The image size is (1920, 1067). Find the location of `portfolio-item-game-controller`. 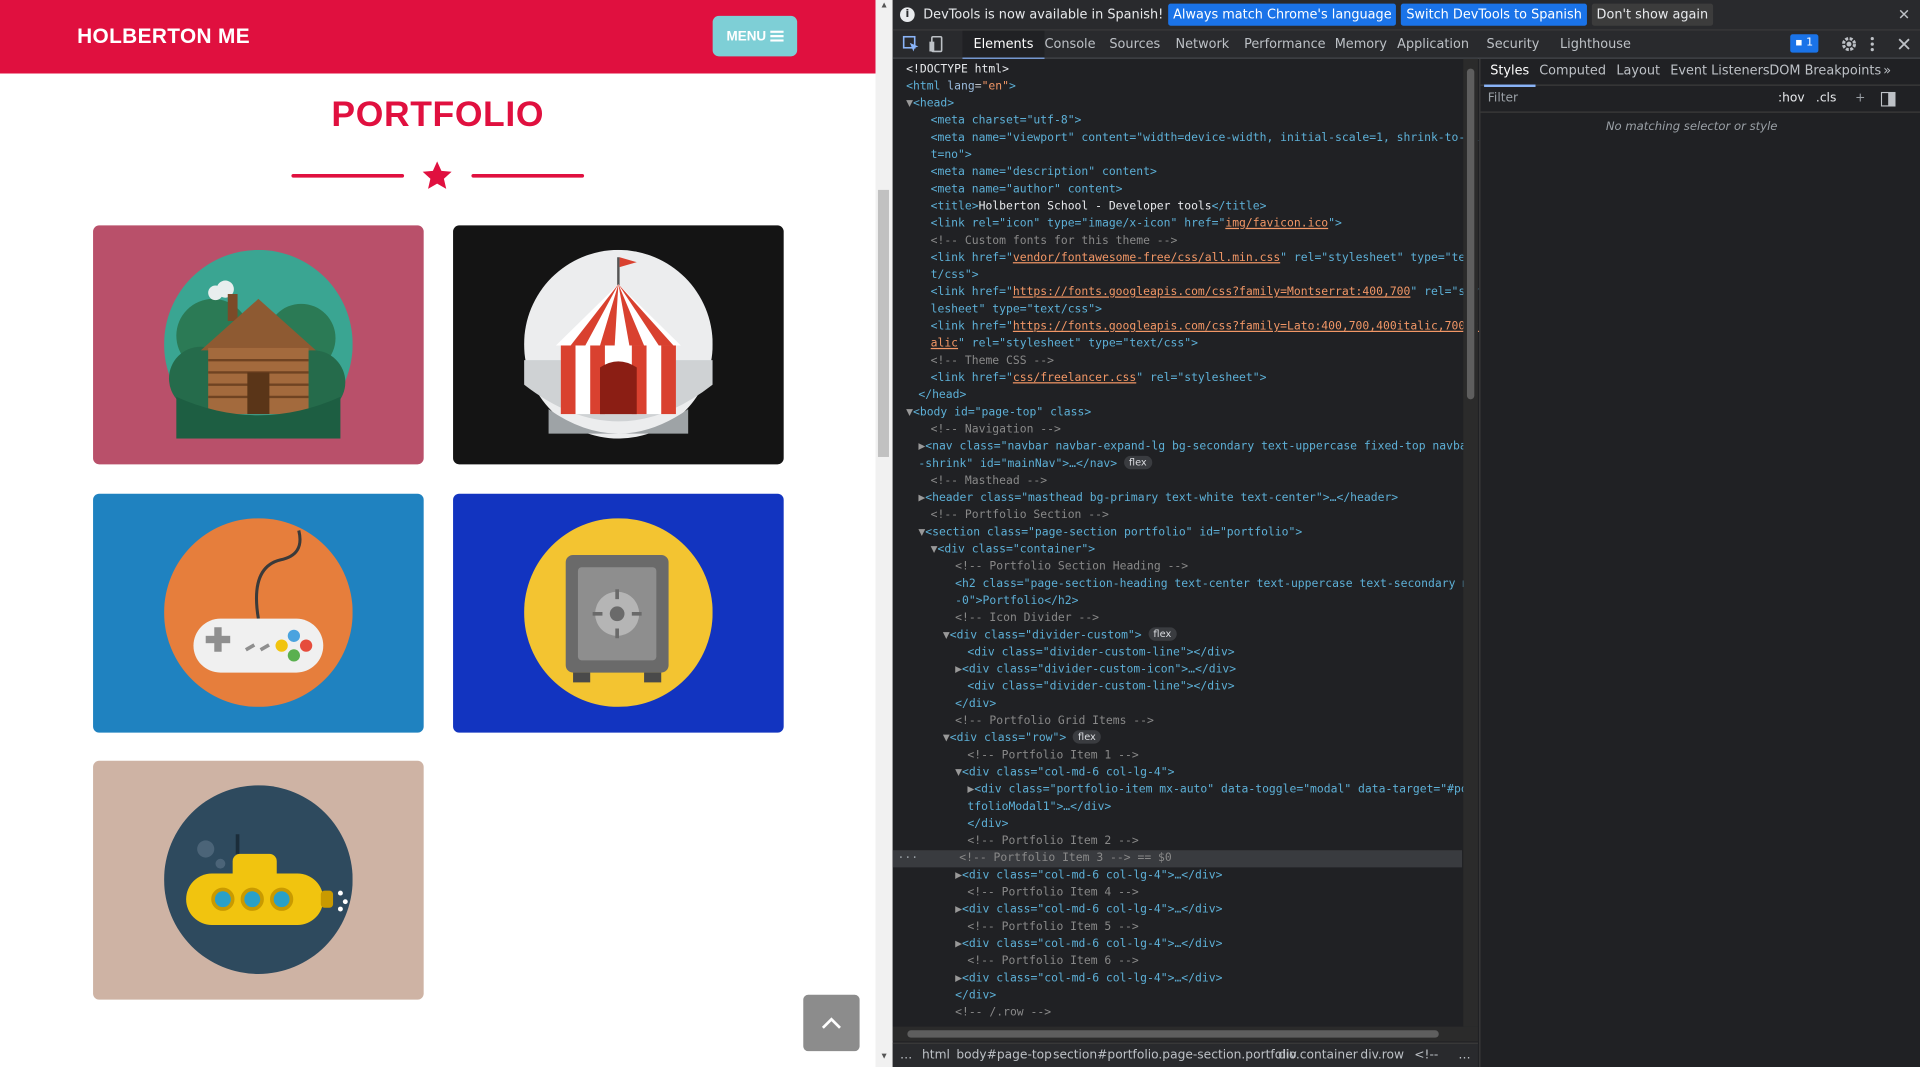

portfolio-item-game-controller is located at coordinates (258, 613).